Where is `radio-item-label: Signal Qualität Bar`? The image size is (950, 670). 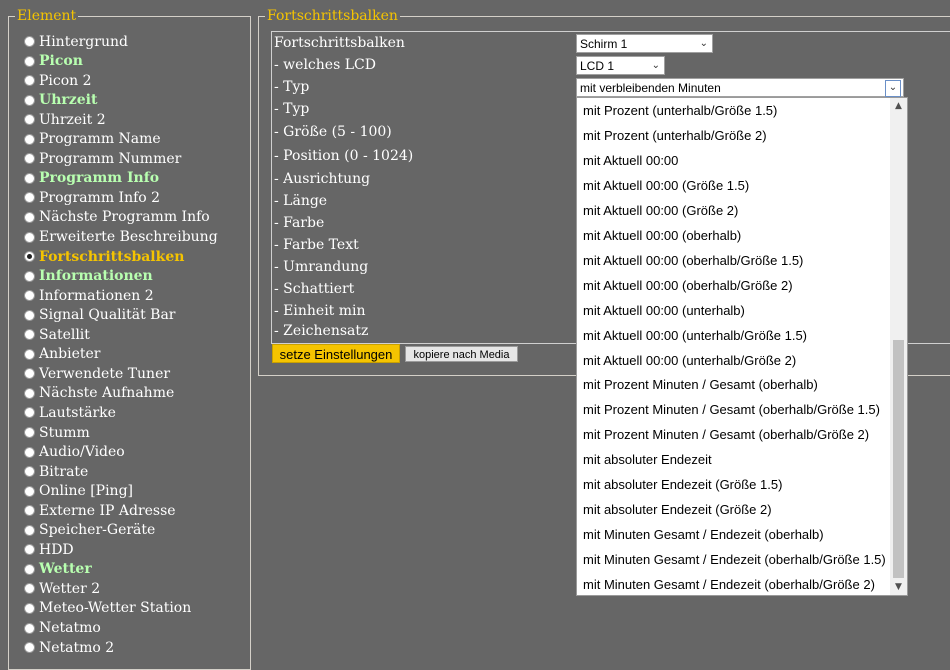 radio-item-label: Signal Qualität Bar is located at coordinates (107, 315).